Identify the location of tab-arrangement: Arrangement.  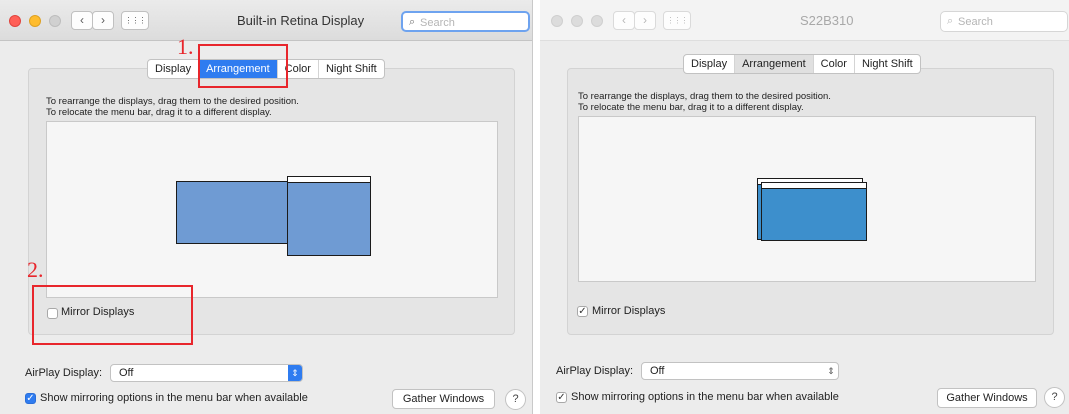
(774, 64).